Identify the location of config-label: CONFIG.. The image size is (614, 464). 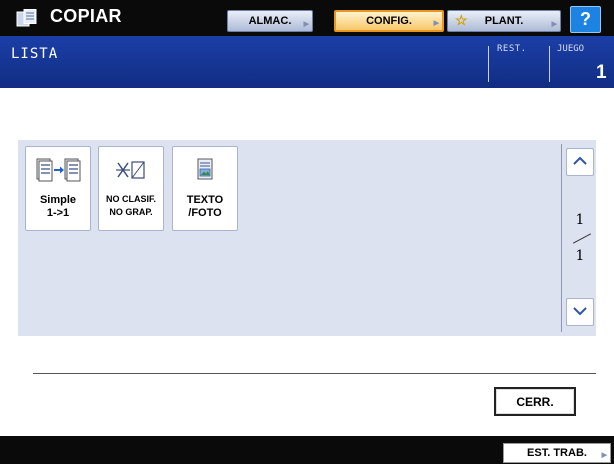
(389, 21).